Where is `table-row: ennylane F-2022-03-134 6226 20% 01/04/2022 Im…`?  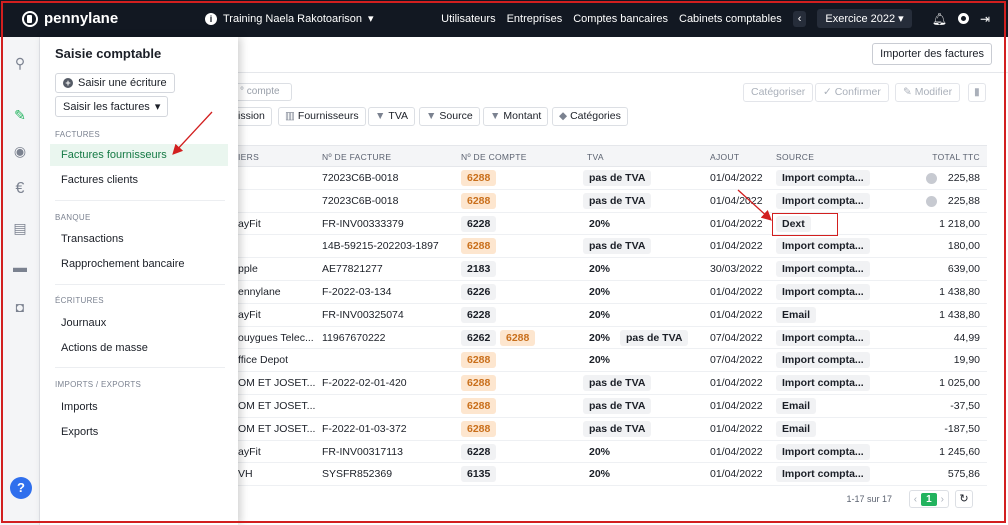 table-row: ennylane F-2022-03-134 6226 20% 01/04/2022 Im… is located at coordinates (612, 292).